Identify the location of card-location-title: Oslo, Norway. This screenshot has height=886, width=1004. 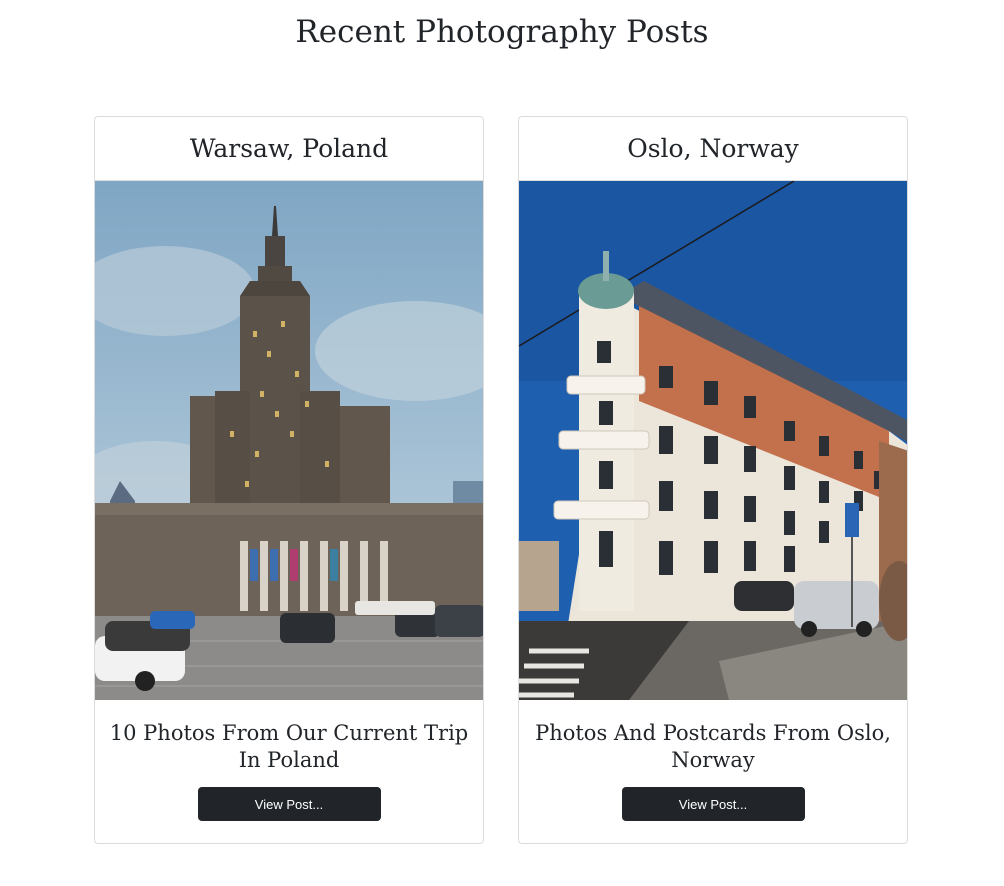
(713, 149).